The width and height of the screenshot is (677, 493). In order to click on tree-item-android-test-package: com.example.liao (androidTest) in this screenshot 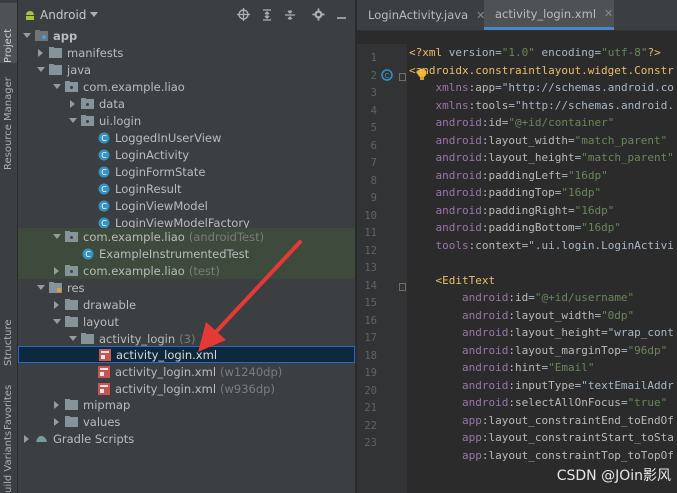, I will do `click(186, 236)`.